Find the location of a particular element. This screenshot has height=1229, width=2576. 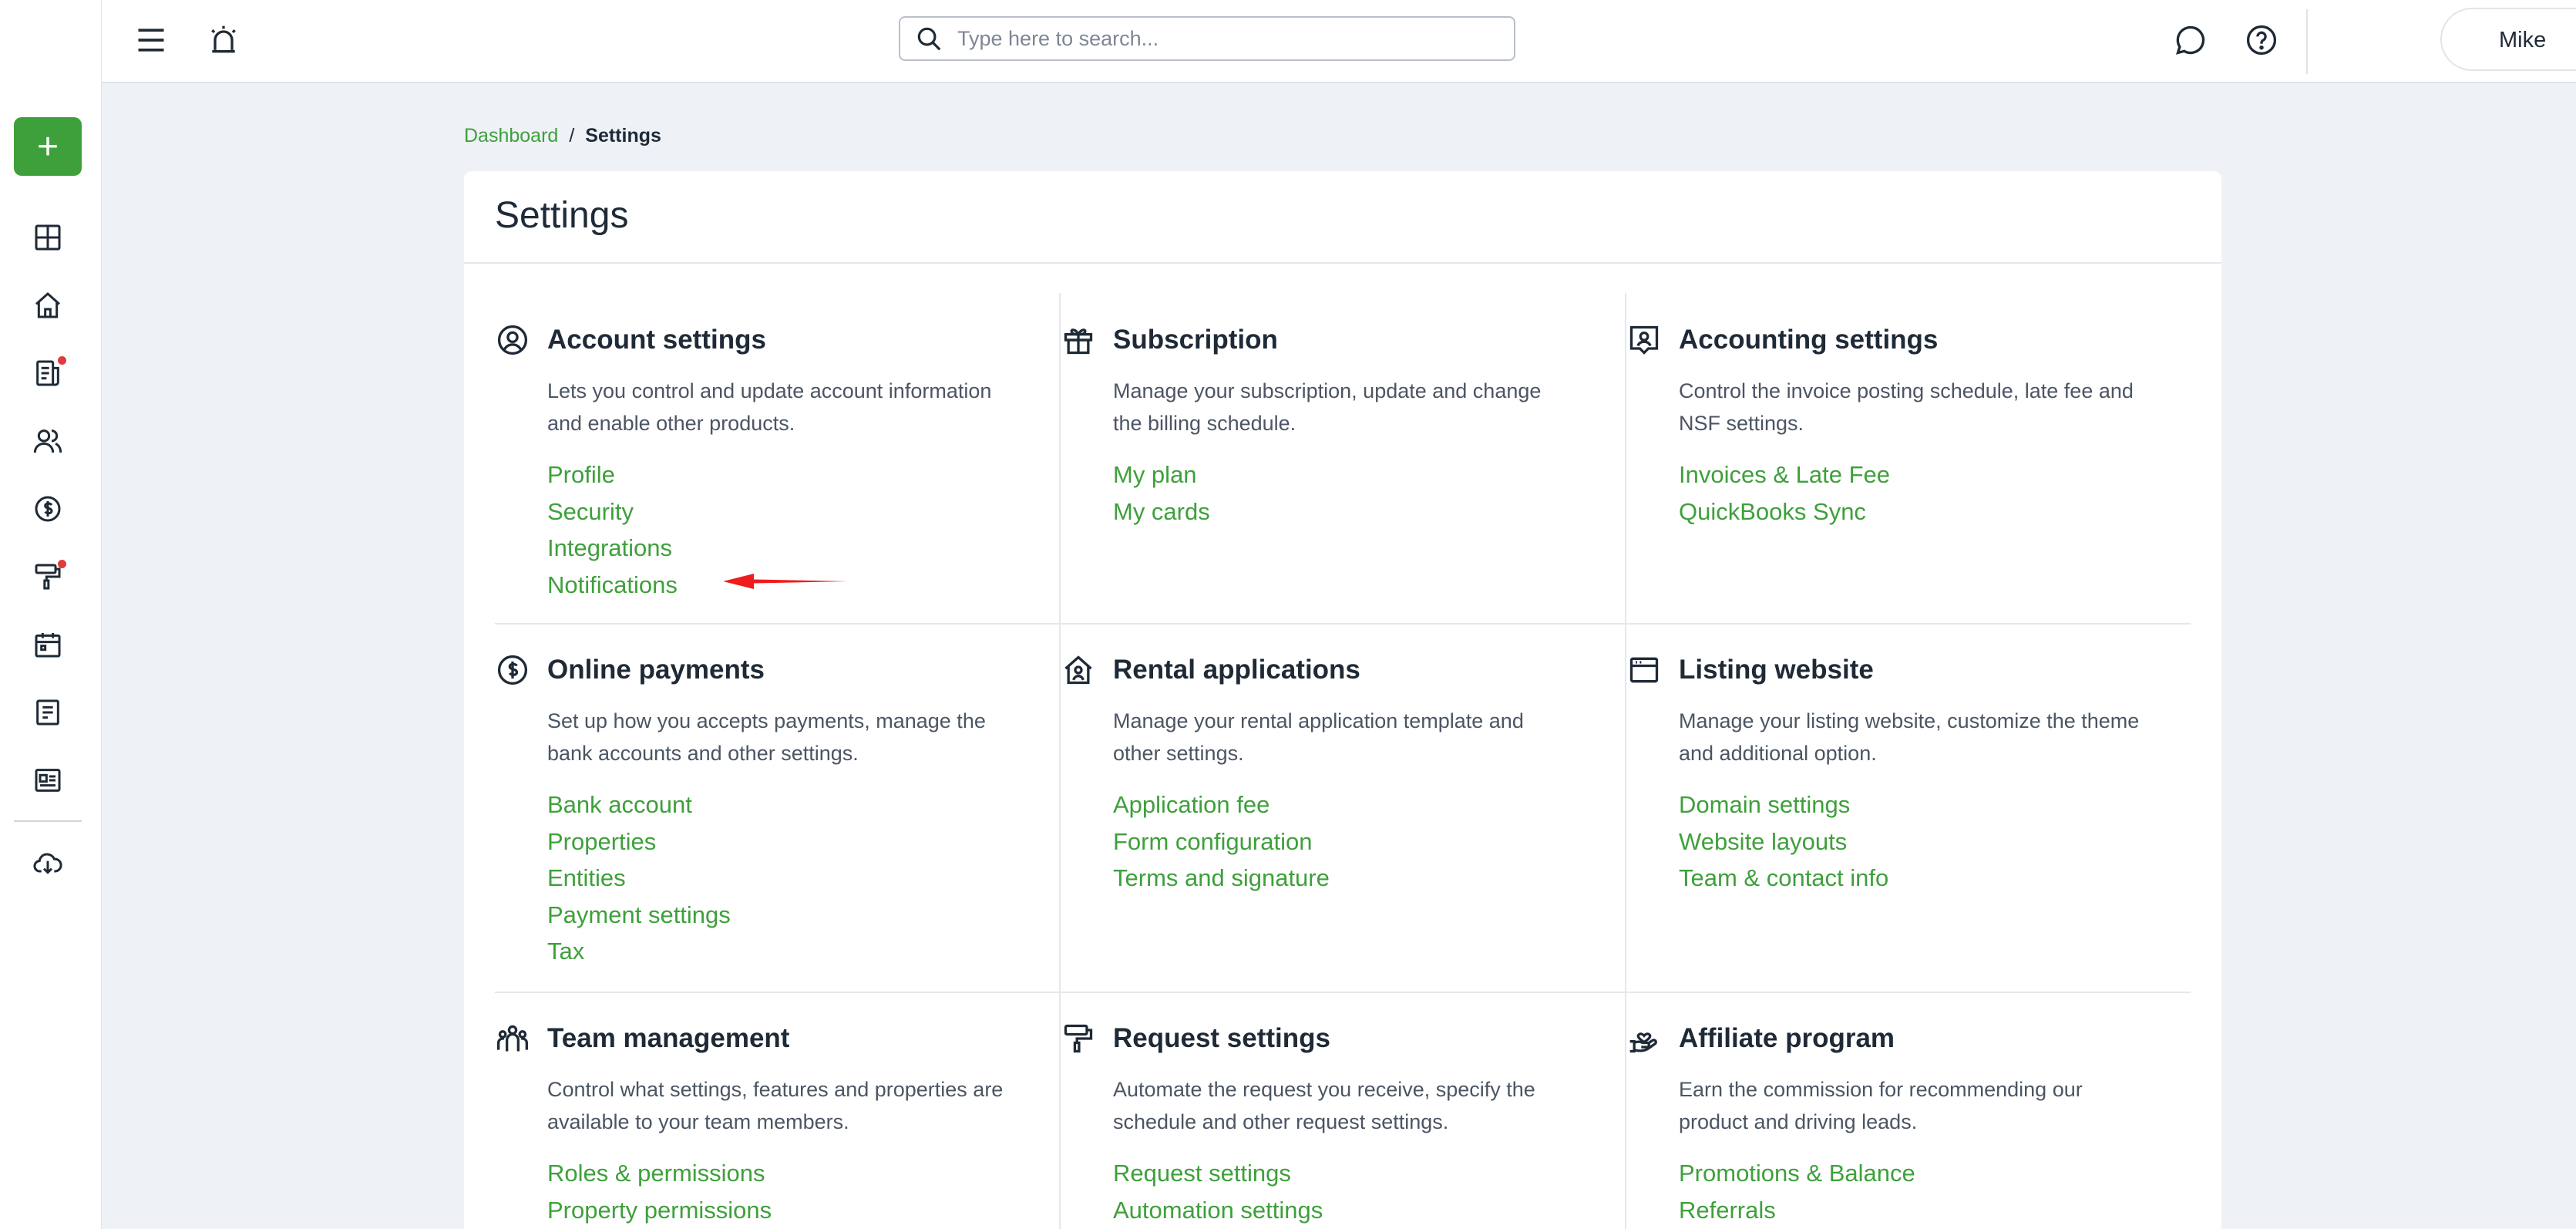

link-application-fee: Application fee is located at coordinates (1221, 804).